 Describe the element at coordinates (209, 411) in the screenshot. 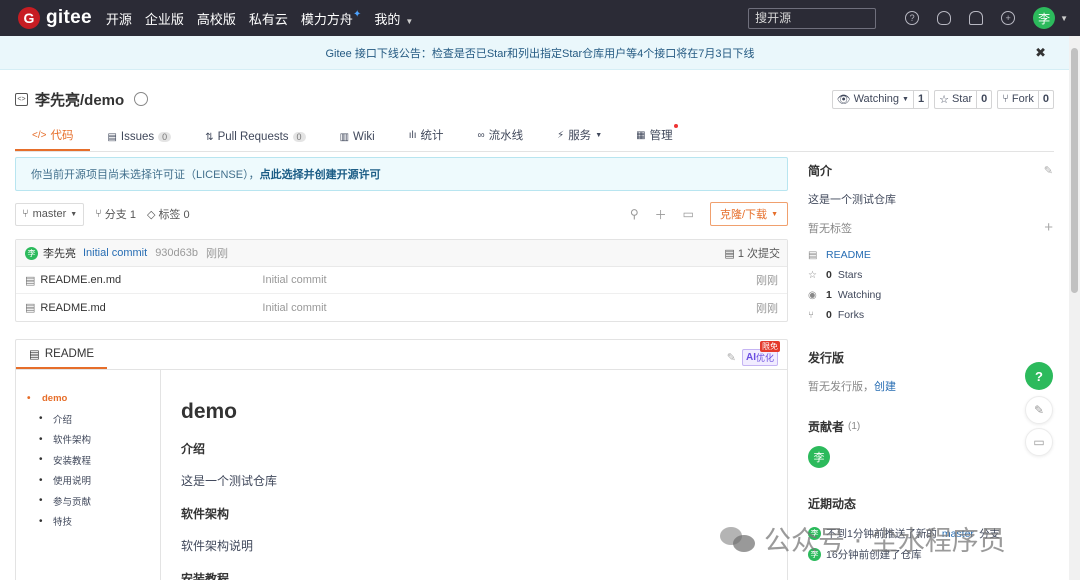

I see `readme-title: demo` at that location.